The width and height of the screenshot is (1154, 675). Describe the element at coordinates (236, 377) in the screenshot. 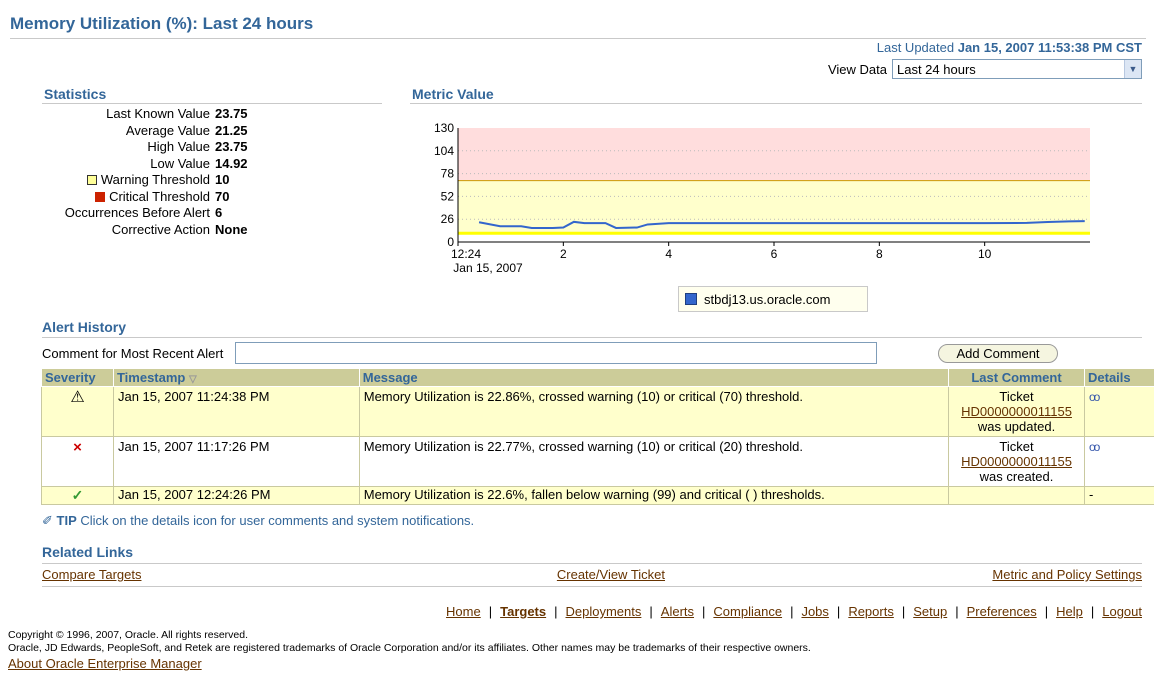

I see `col-timestamp: Timestamp ▽` at that location.